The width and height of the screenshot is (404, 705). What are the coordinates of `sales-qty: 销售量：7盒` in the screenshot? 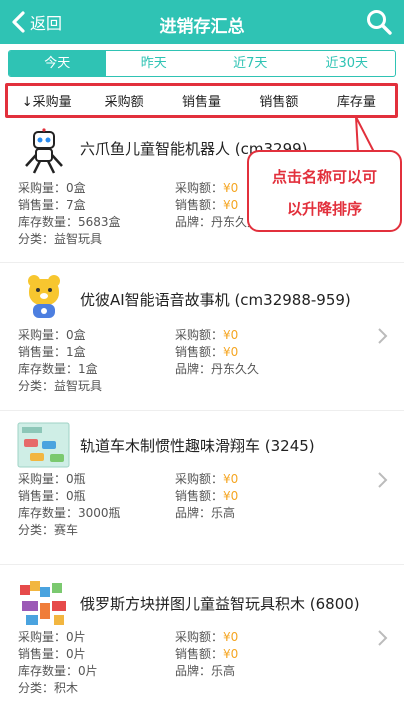 It's located at (52, 205).